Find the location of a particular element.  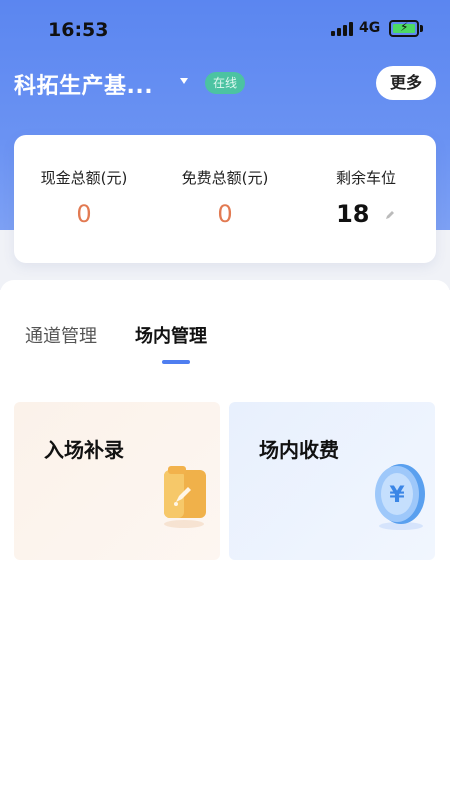

pencil-icon is located at coordinates (390, 215).